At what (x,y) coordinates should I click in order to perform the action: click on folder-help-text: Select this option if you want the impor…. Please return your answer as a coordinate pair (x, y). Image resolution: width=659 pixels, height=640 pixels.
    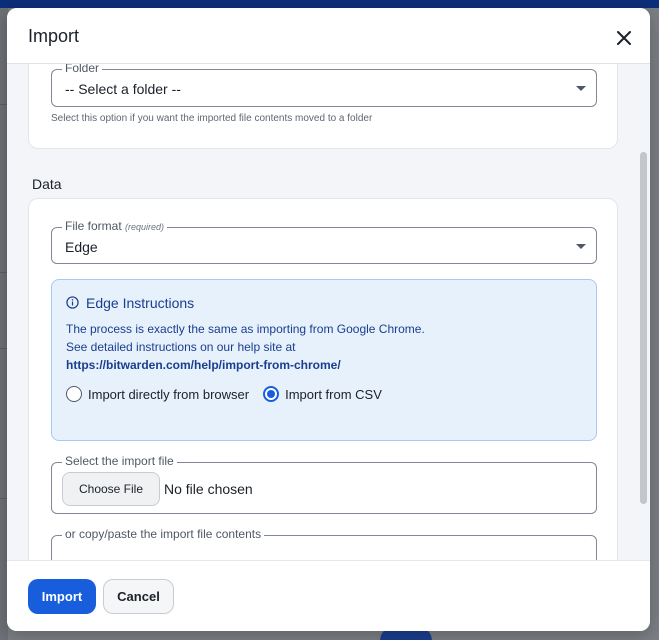
    Looking at the image, I should click on (212, 118).